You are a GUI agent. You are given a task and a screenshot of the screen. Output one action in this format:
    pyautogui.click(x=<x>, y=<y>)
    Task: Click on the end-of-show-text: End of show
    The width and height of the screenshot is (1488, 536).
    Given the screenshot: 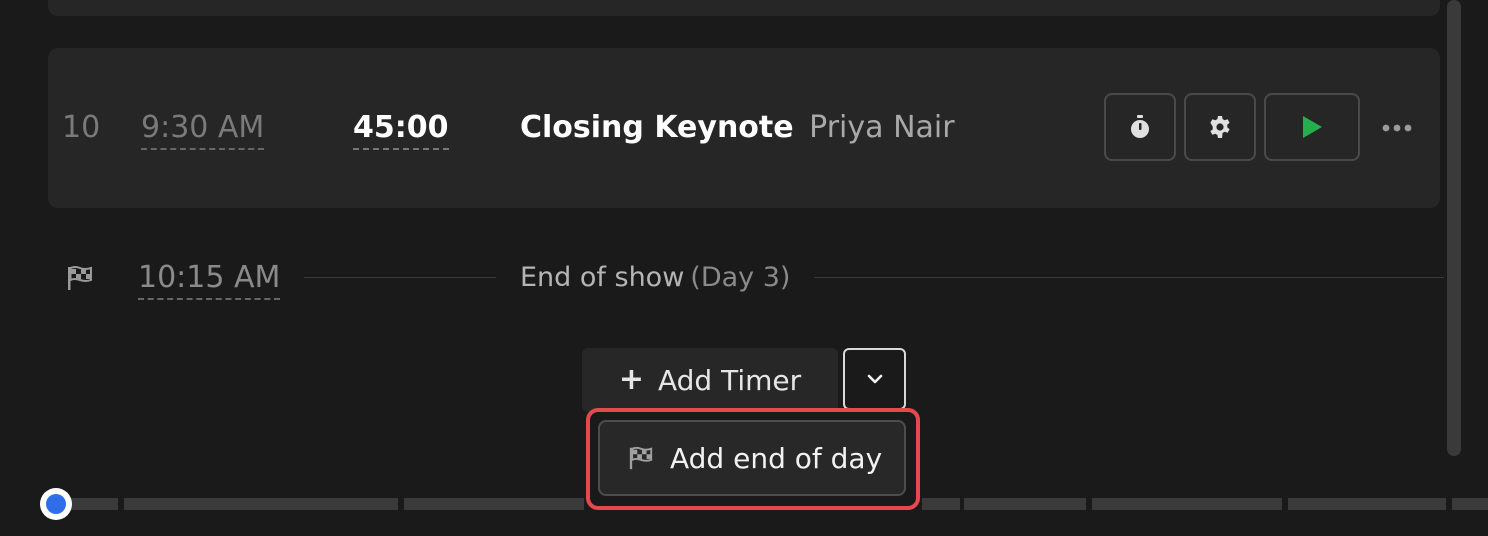 What is the action you would take?
    pyautogui.click(x=602, y=277)
    